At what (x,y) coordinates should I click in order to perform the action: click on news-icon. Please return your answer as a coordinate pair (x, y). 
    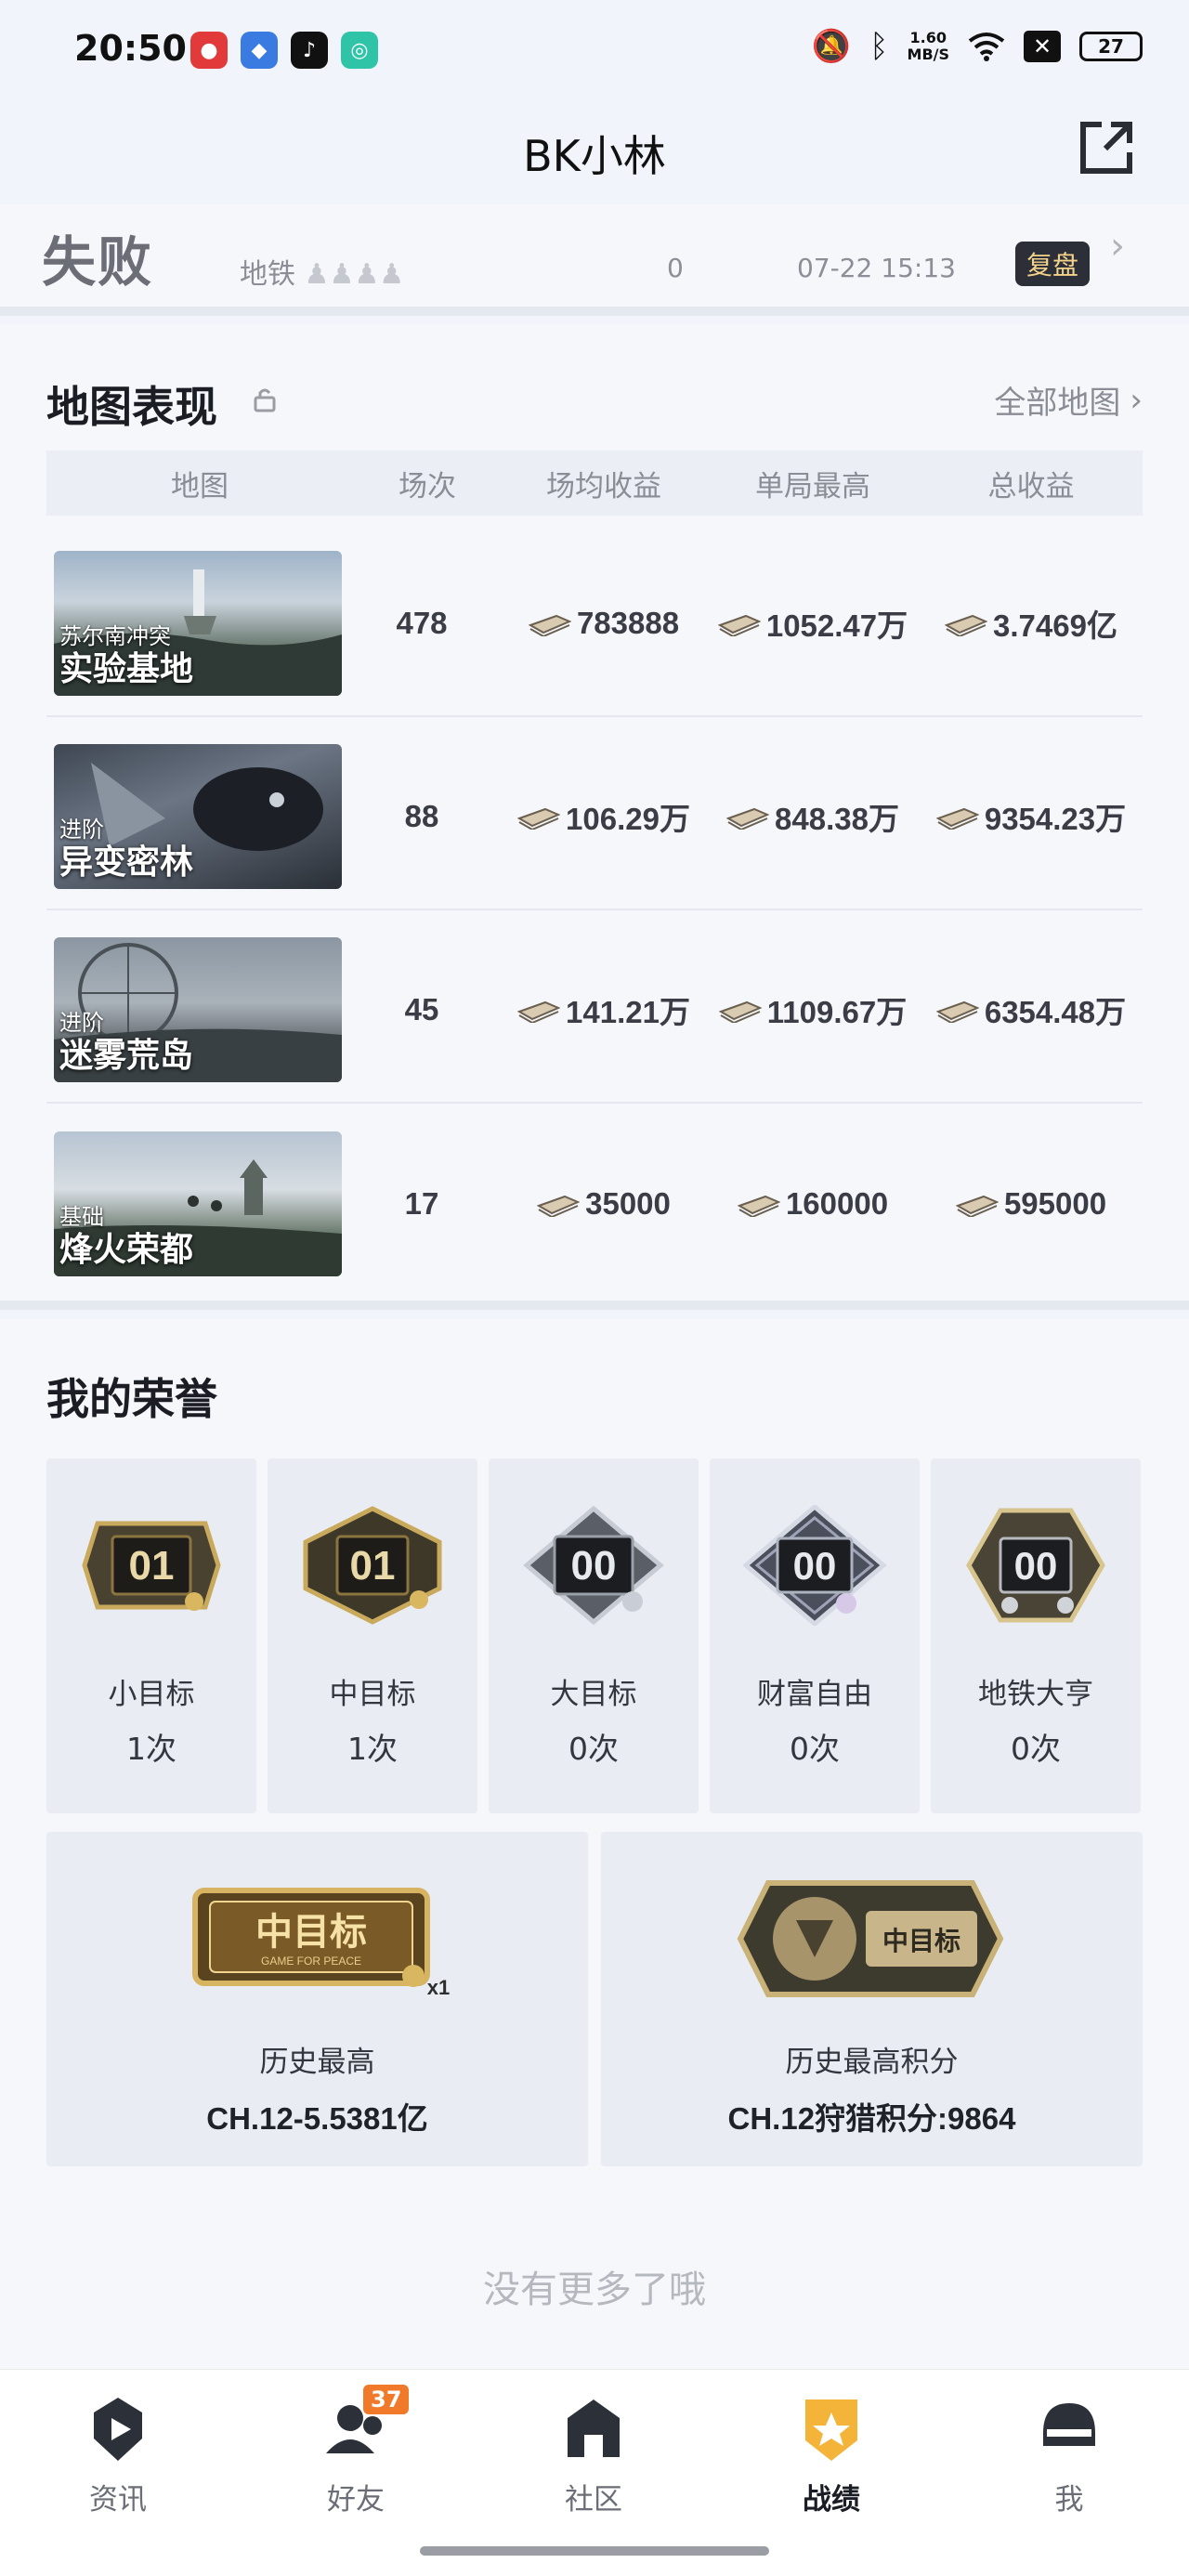
    Looking at the image, I should click on (118, 2429).